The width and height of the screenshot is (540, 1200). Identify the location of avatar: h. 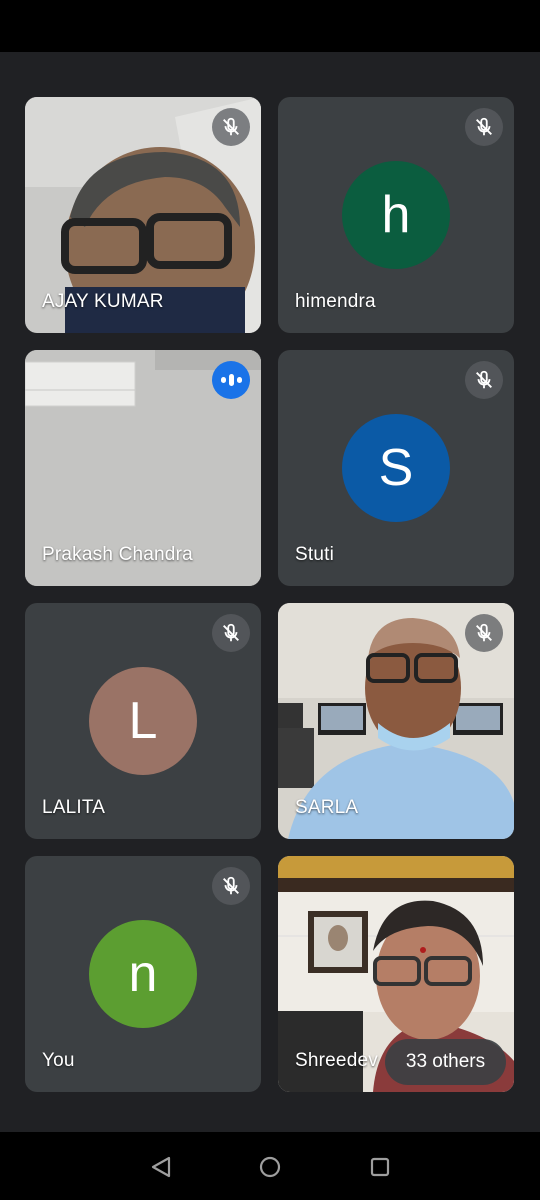
(396, 215).